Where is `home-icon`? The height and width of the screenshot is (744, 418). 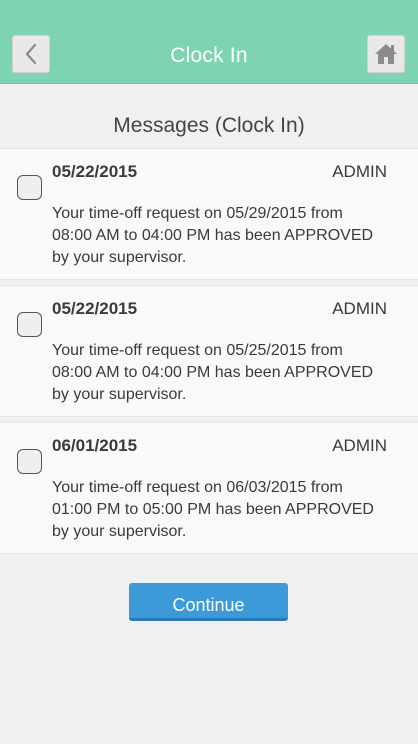 home-icon is located at coordinates (386, 54).